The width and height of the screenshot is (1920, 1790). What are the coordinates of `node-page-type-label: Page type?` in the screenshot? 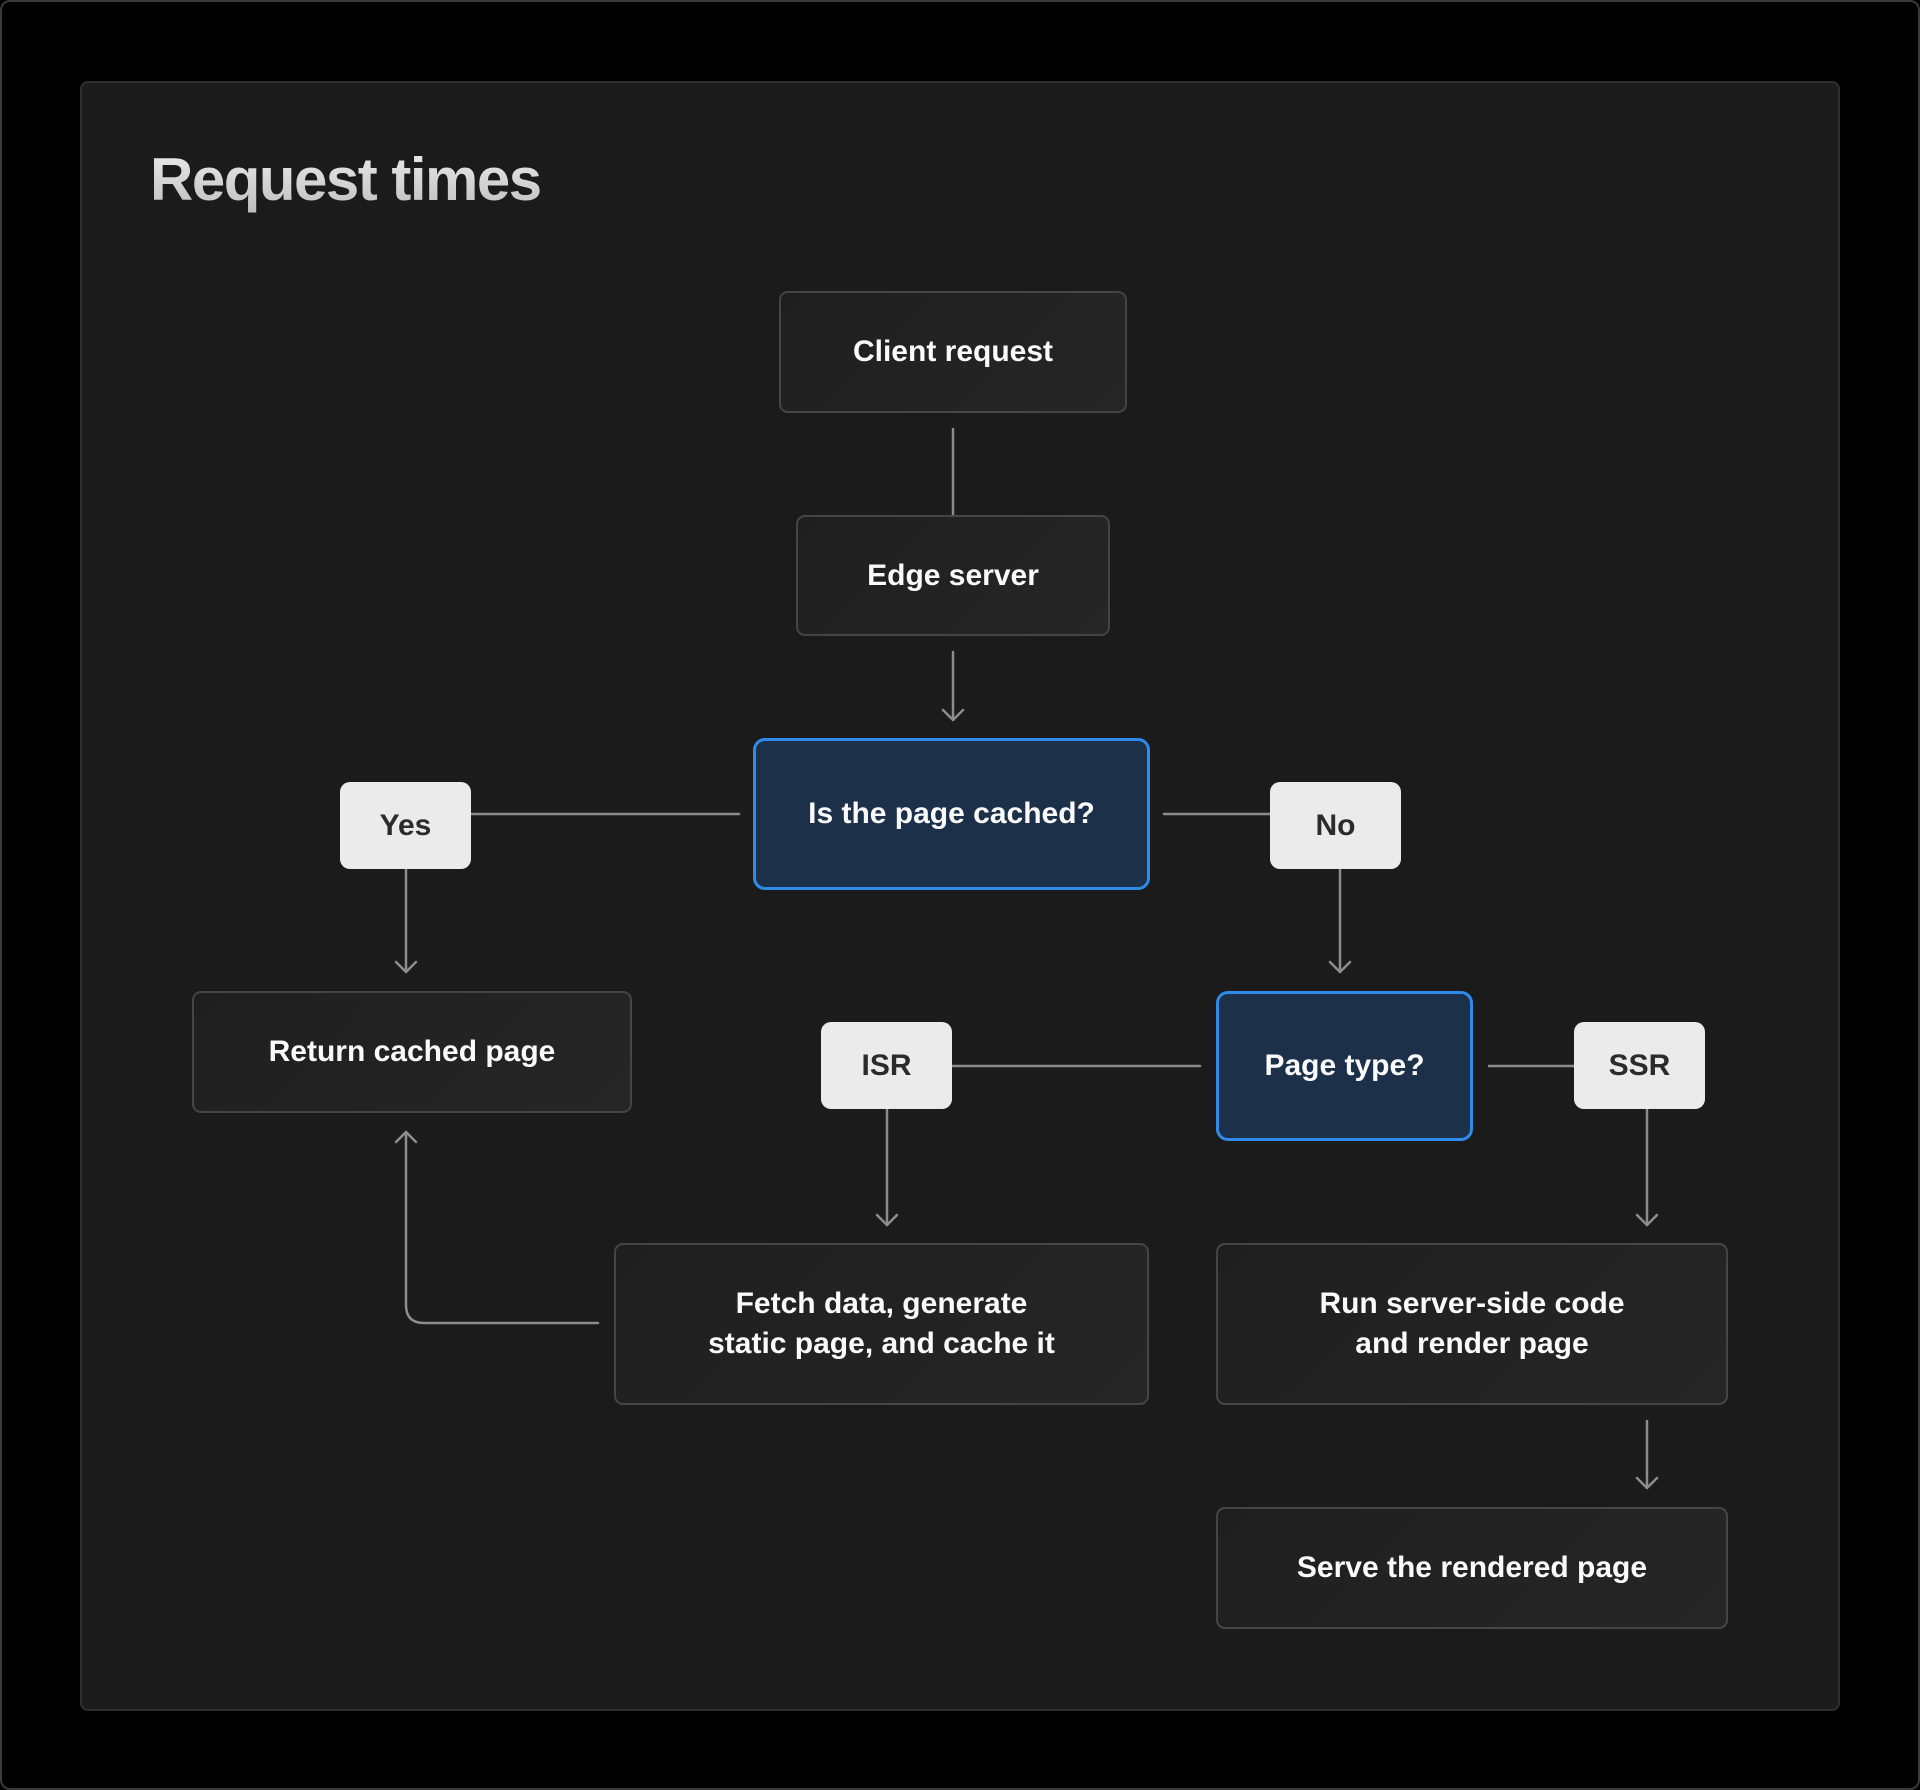 It's located at (1344, 1065).